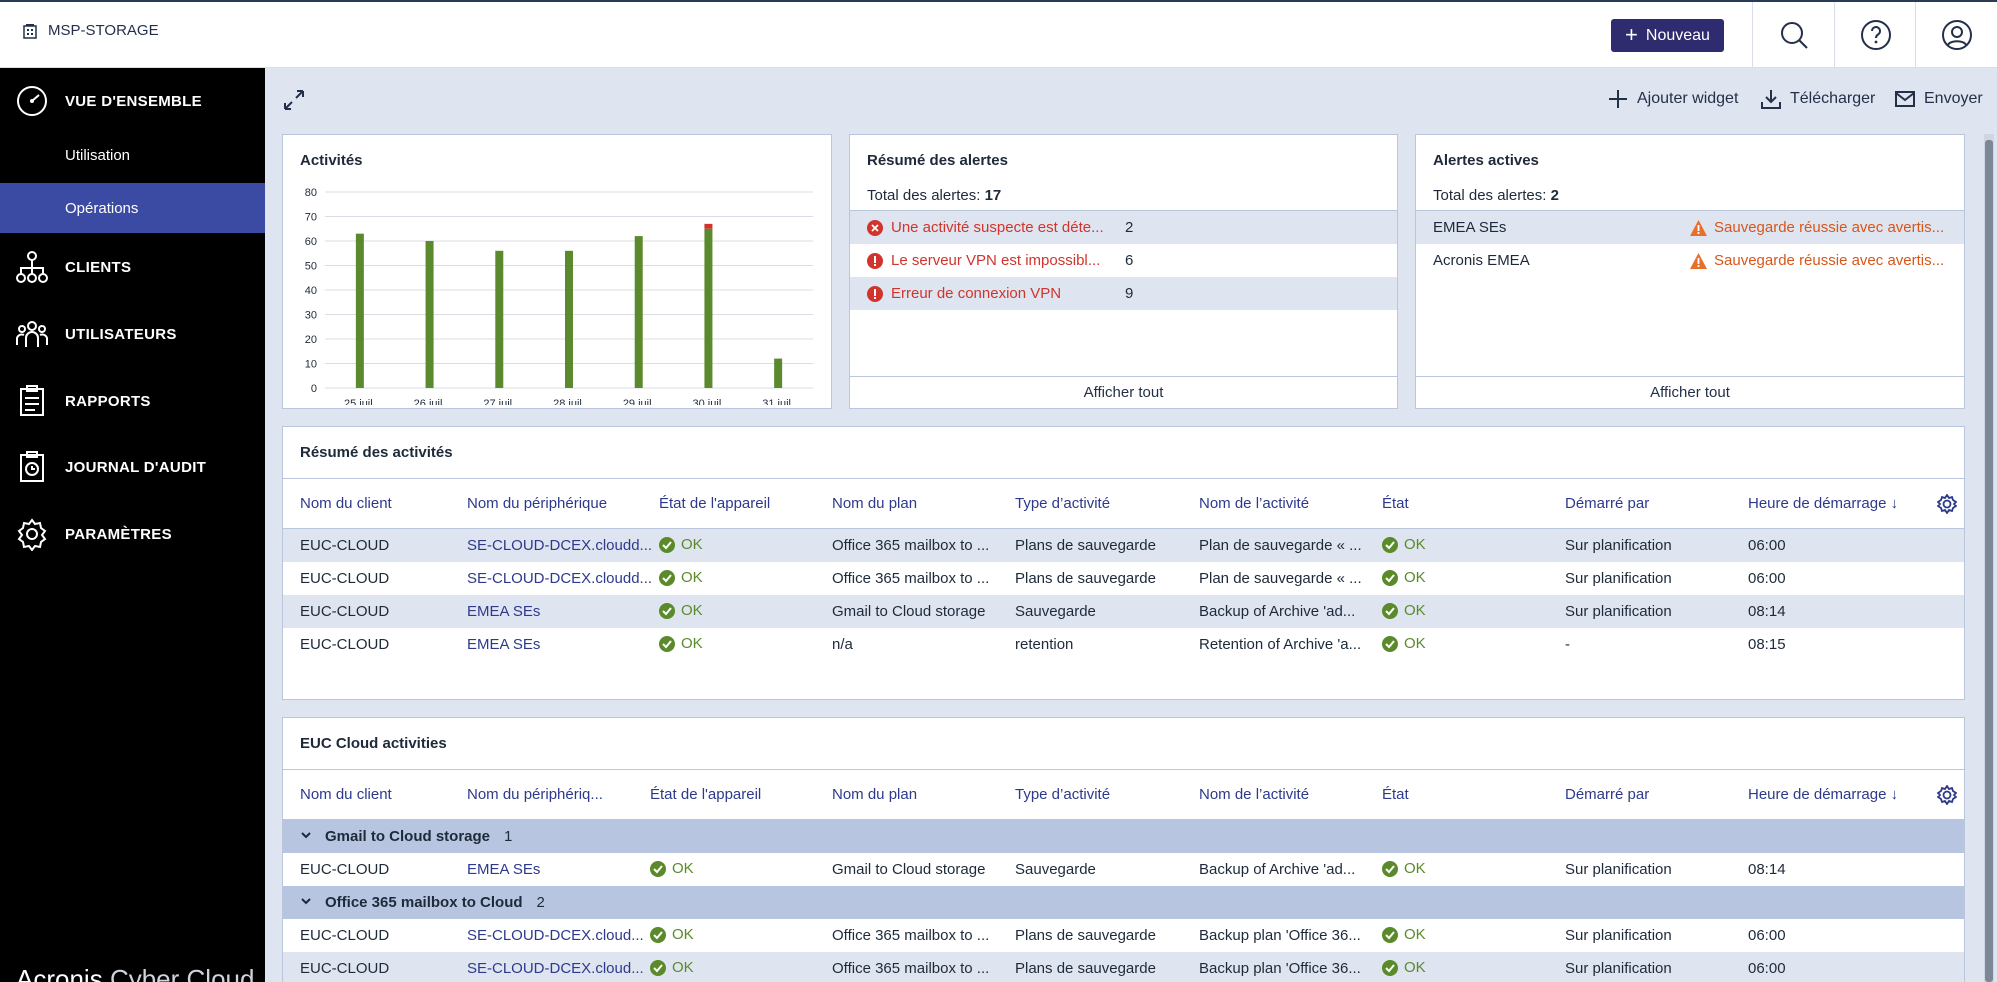  Describe the element at coordinates (132, 155) in the screenshot. I see `nav-usage: Utilisation` at that location.